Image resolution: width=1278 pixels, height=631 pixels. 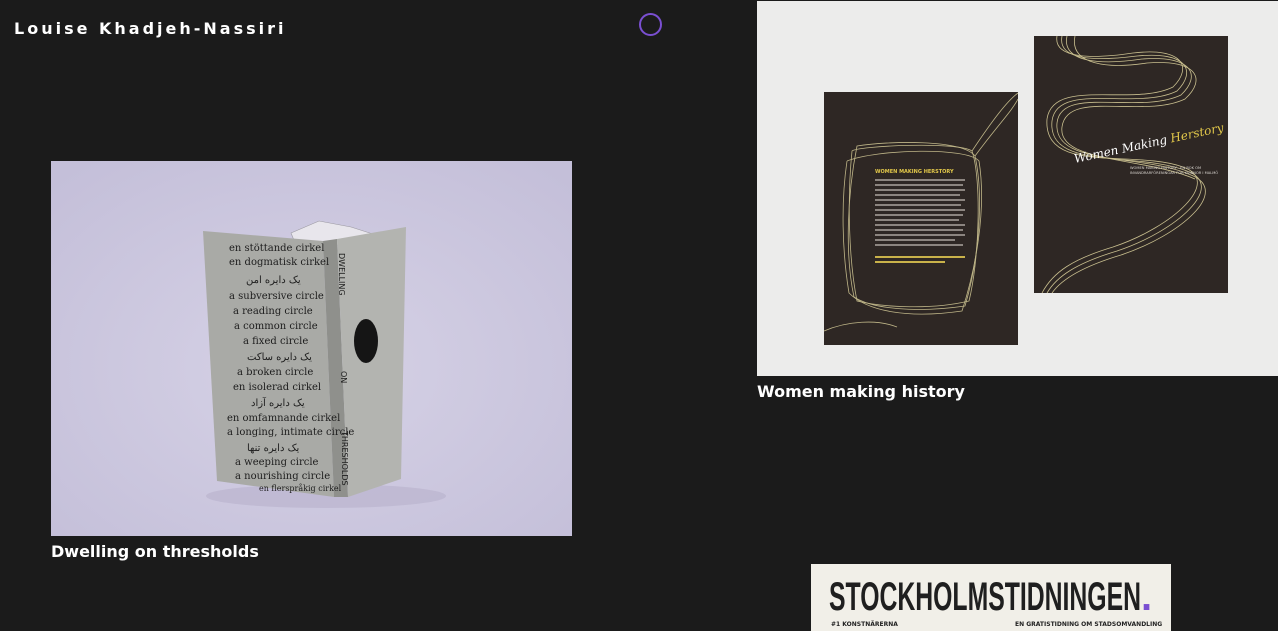 I want to click on site-title: Louise Khadjeh-Nassiri, so click(x=150, y=28).